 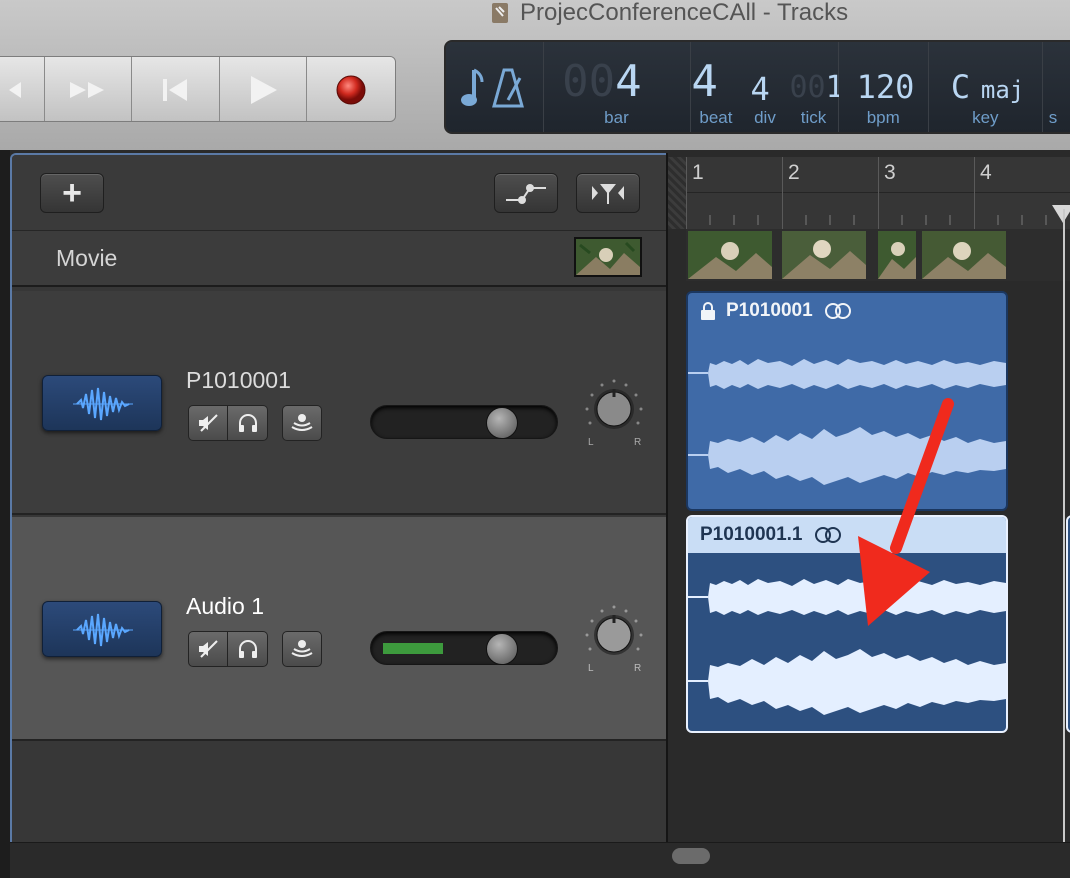 I want to click on transport-controls, so click(x=198, y=89).